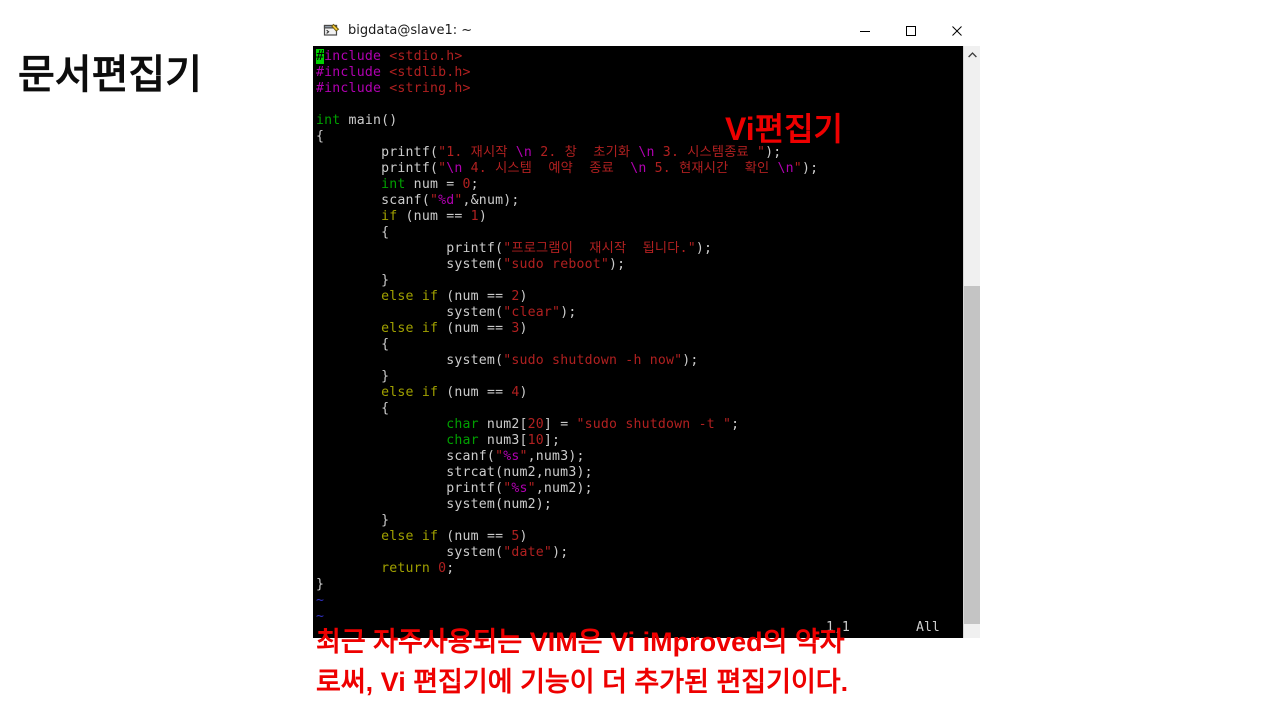 The height and width of the screenshot is (720, 1280). I want to click on code-line: else if (num == 3), so click(639, 329).